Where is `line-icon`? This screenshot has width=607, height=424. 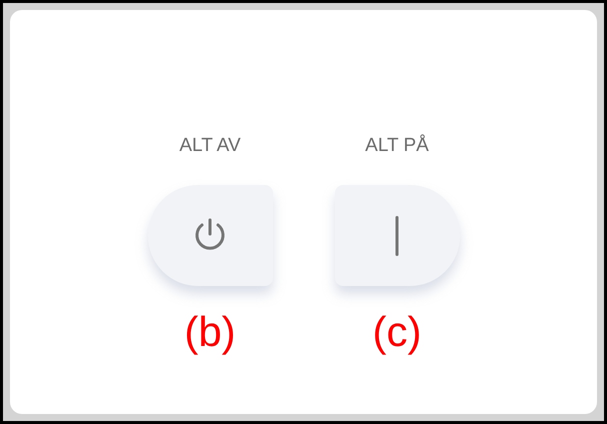 line-icon is located at coordinates (397, 236).